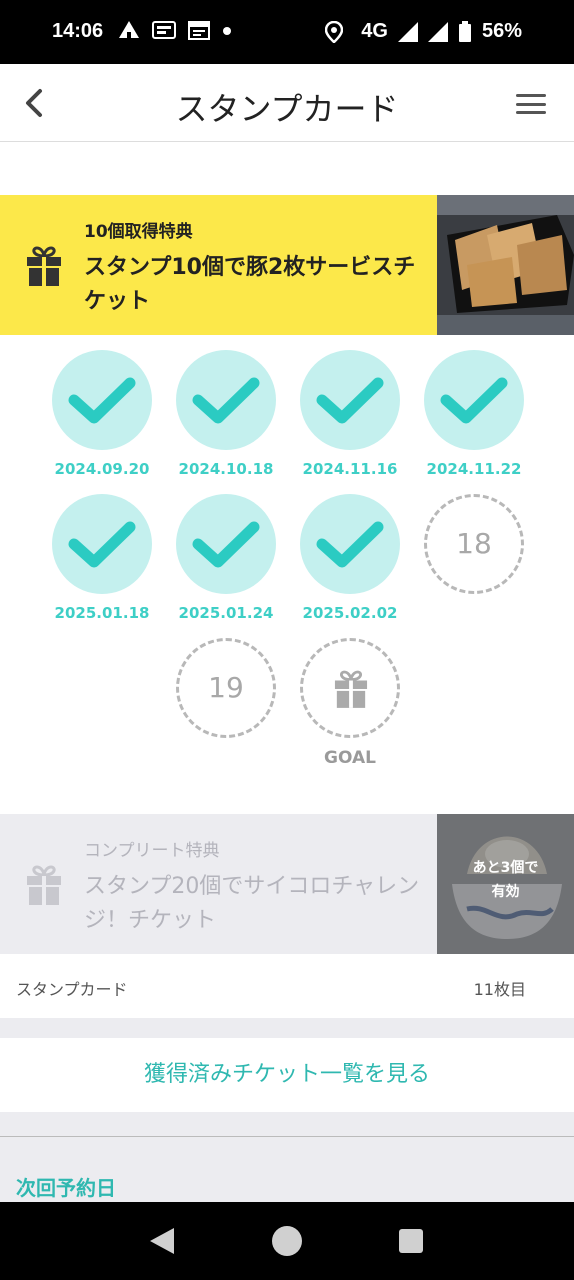  I want to click on stamp-date-5: 2025.01.18, so click(102, 613).